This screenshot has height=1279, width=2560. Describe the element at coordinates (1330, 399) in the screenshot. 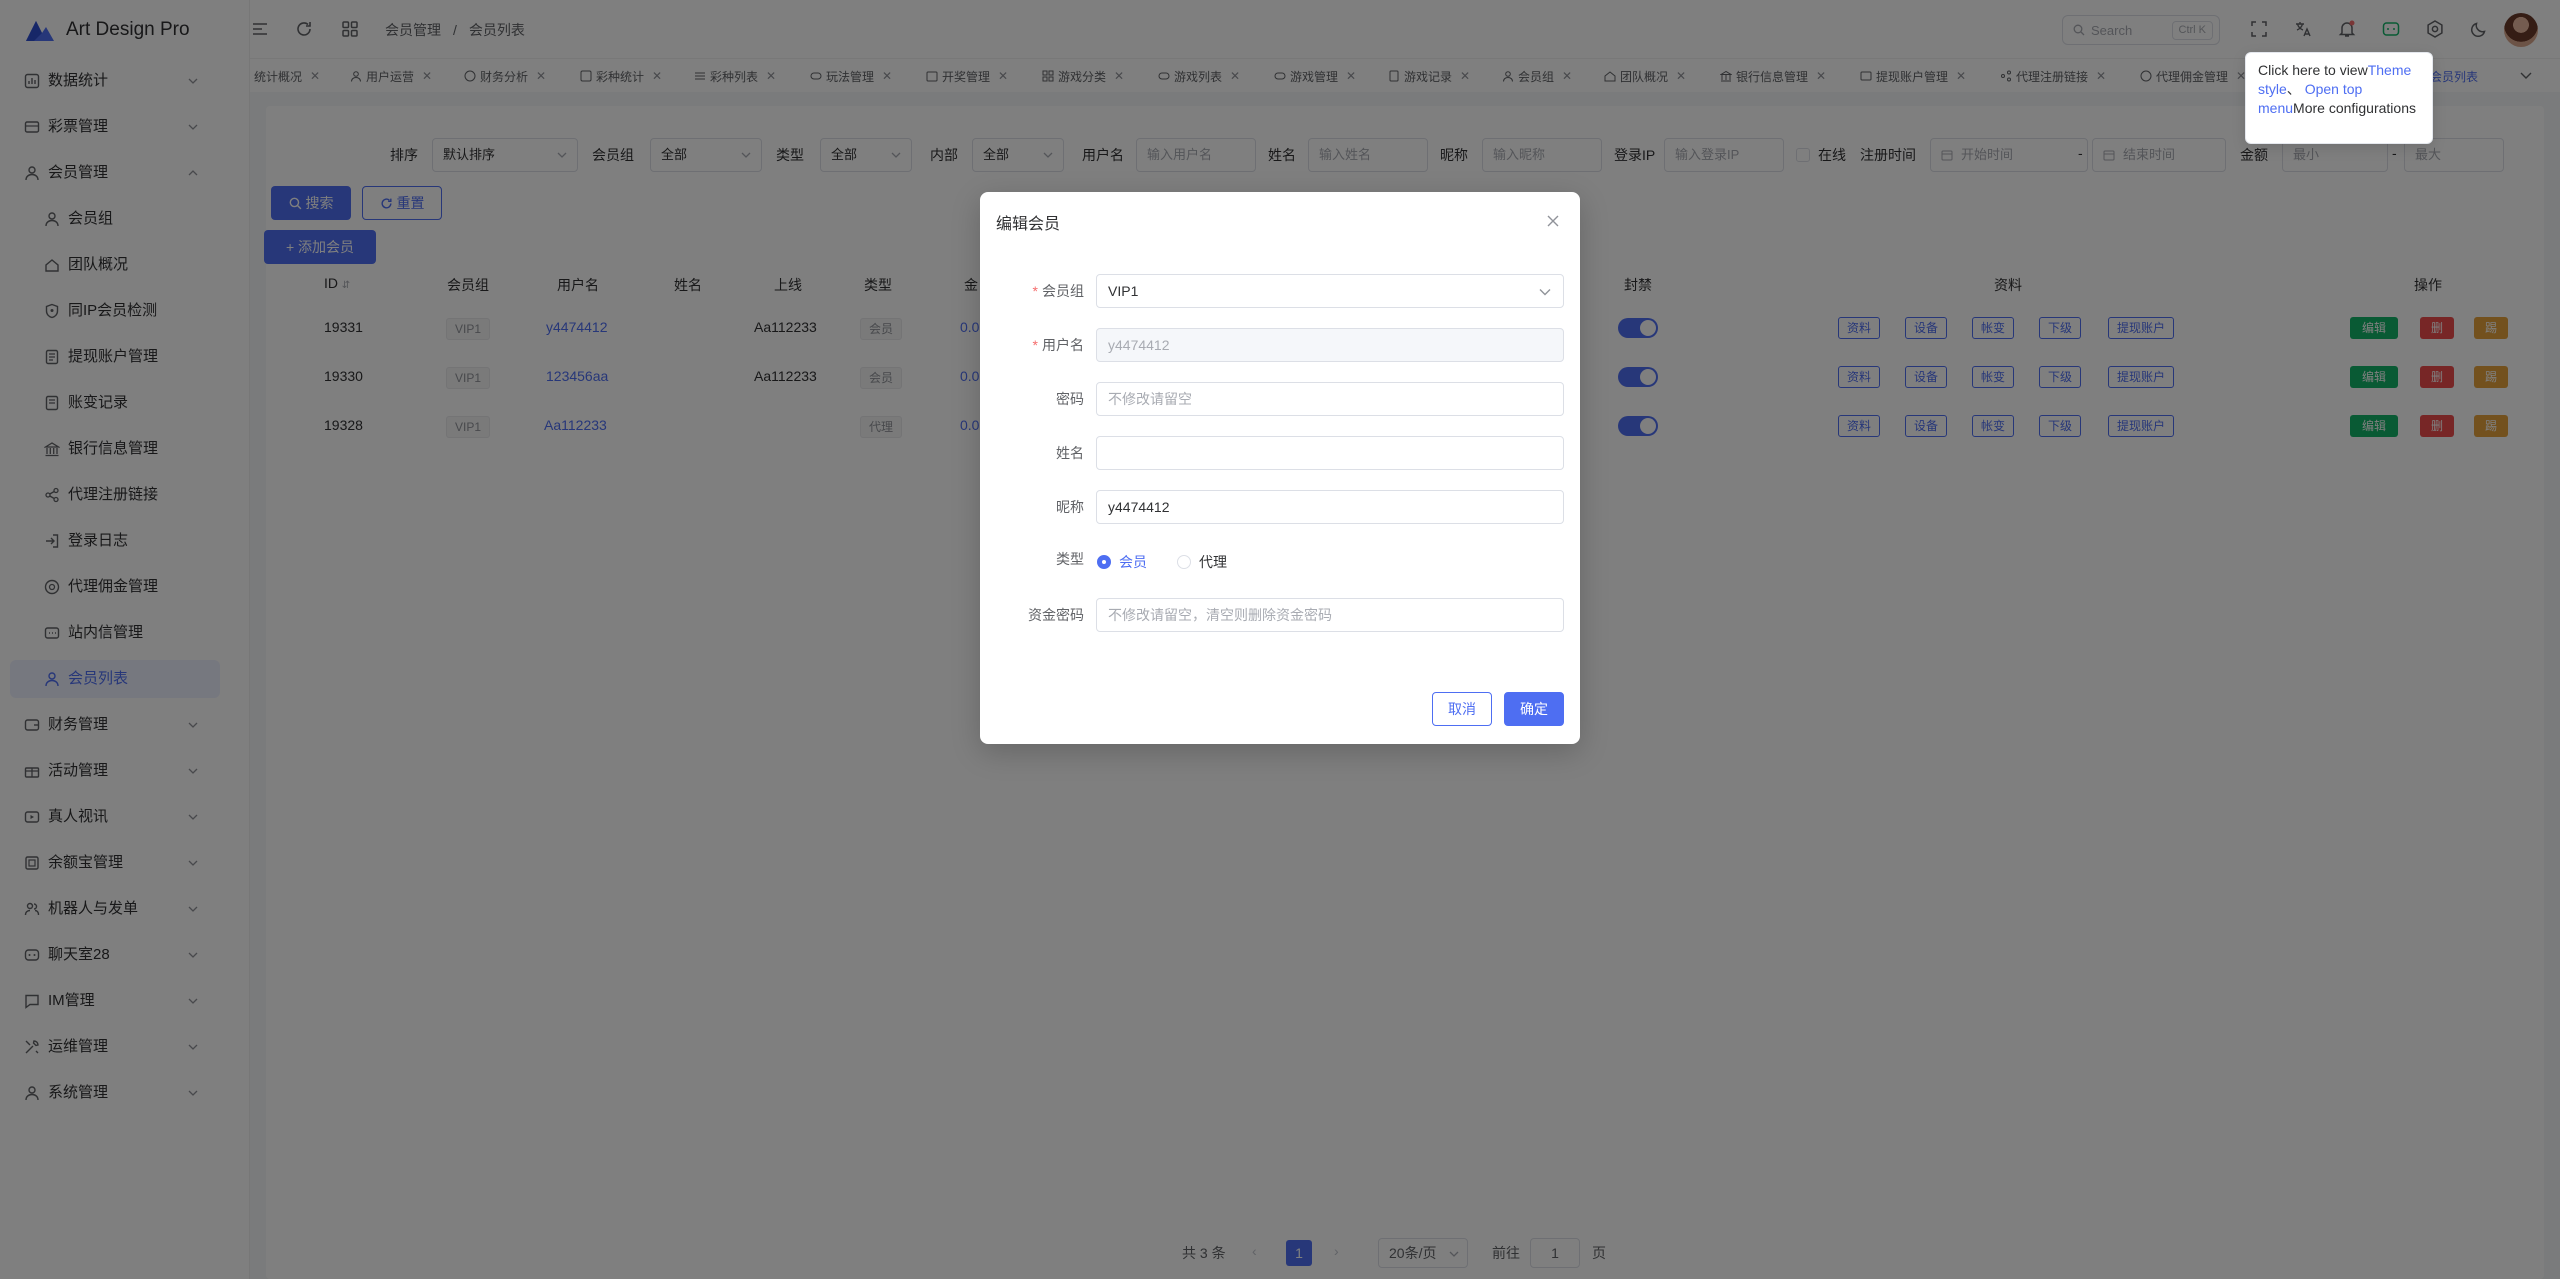

I see `password-input: 不修改请留空` at that location.